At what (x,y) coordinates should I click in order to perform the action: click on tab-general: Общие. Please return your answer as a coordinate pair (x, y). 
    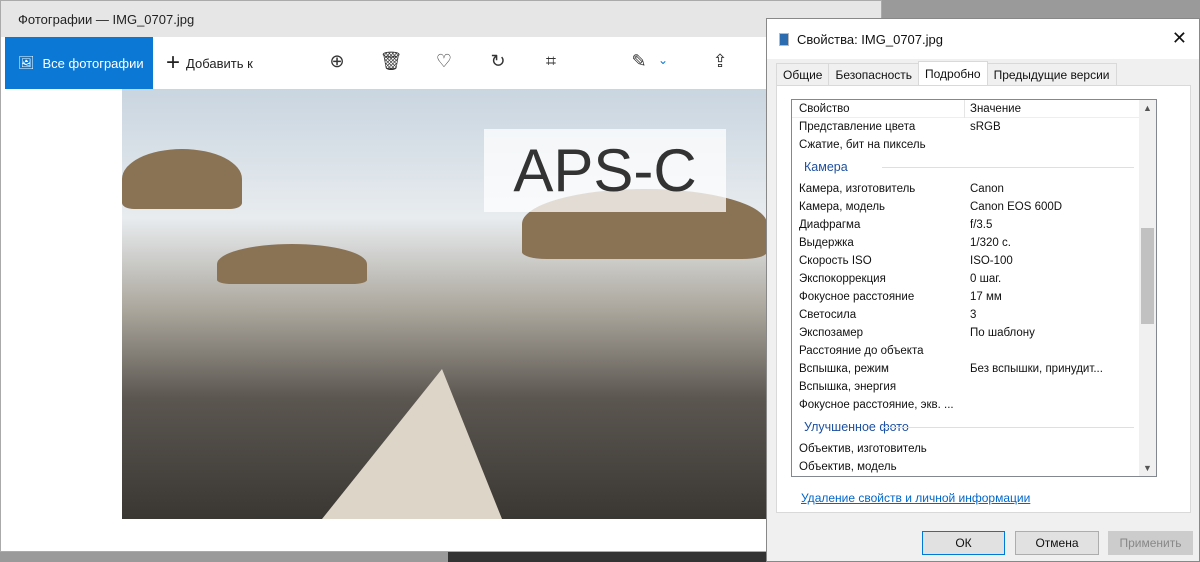
    Looking at the image, I should click on (803, 74).